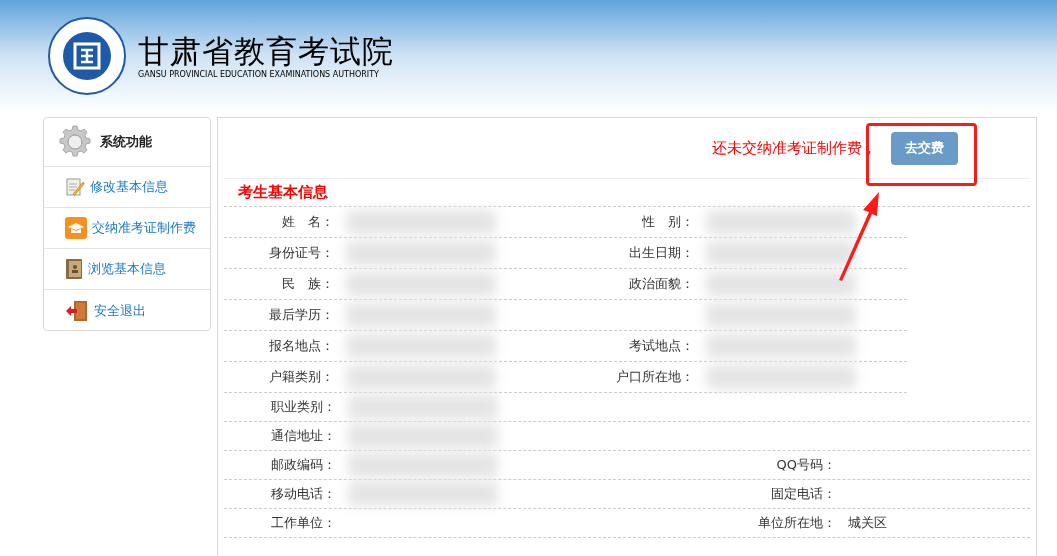  Describe the element at coordinates (803, 494) in the screenshot. I see `field-label: 固定电话：` at that location.